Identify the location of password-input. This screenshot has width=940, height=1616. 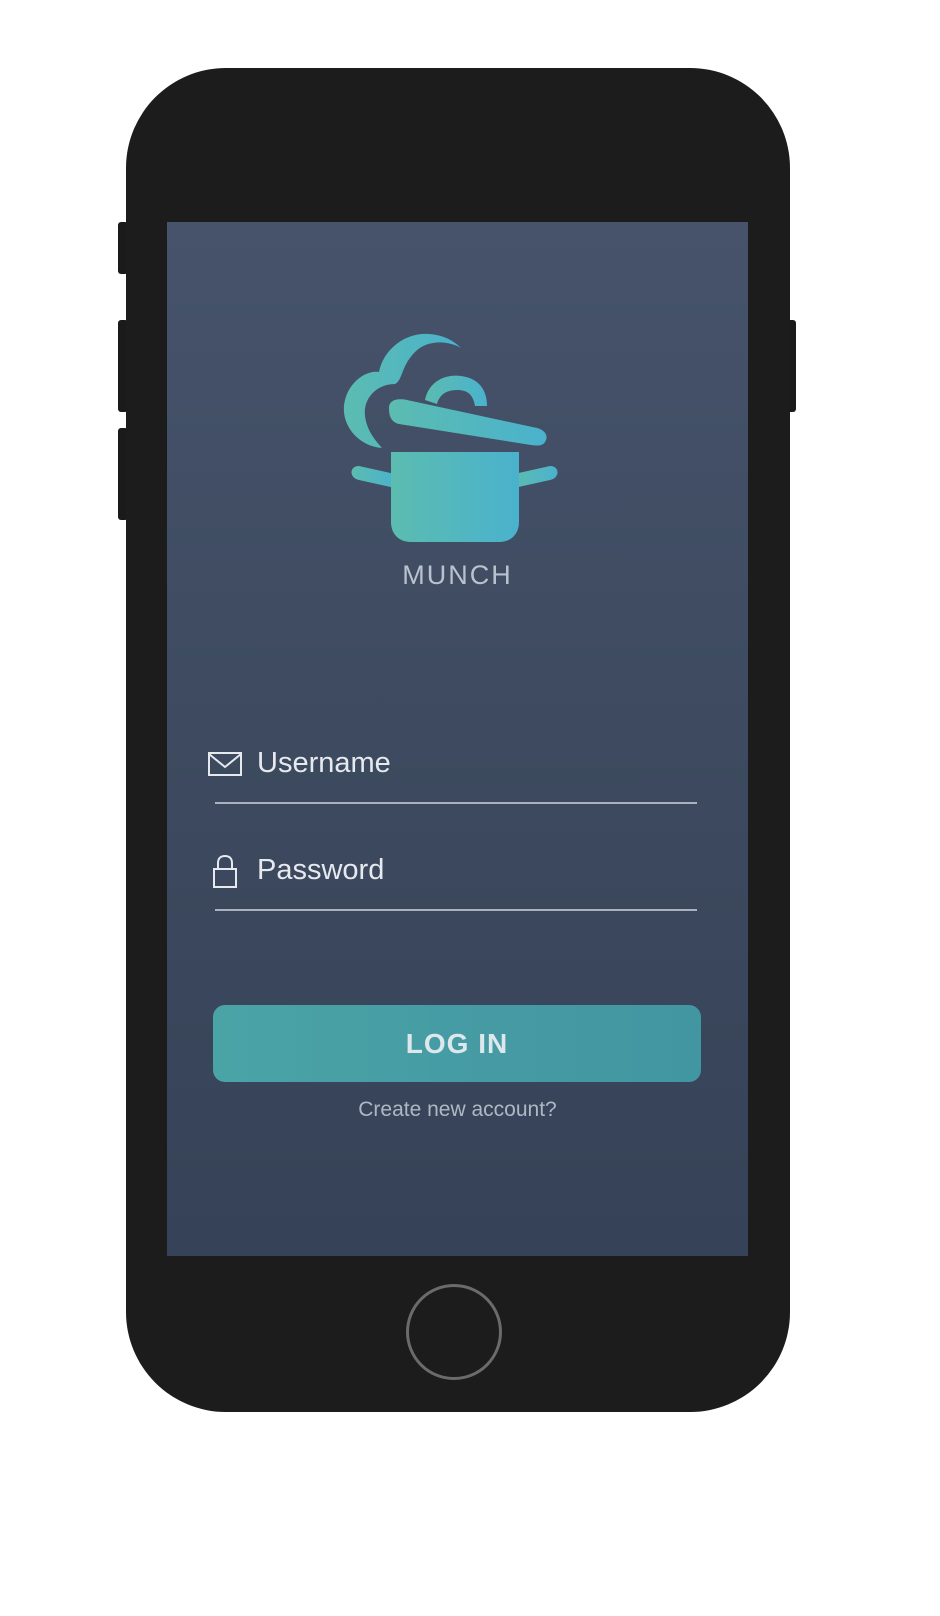
(467, 870).